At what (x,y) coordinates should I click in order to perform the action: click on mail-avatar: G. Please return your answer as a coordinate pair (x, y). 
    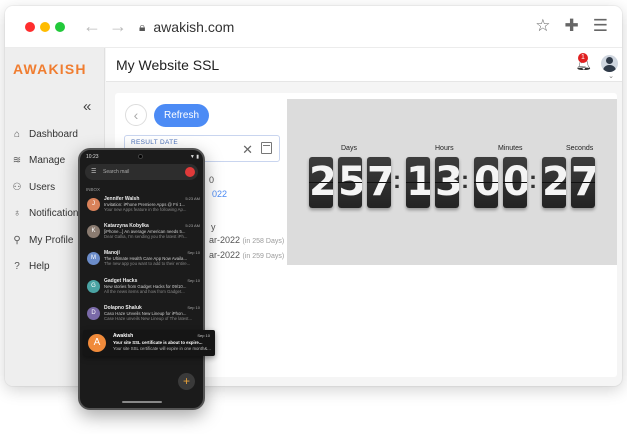
    Looking at the image, I should click on (93, 286).